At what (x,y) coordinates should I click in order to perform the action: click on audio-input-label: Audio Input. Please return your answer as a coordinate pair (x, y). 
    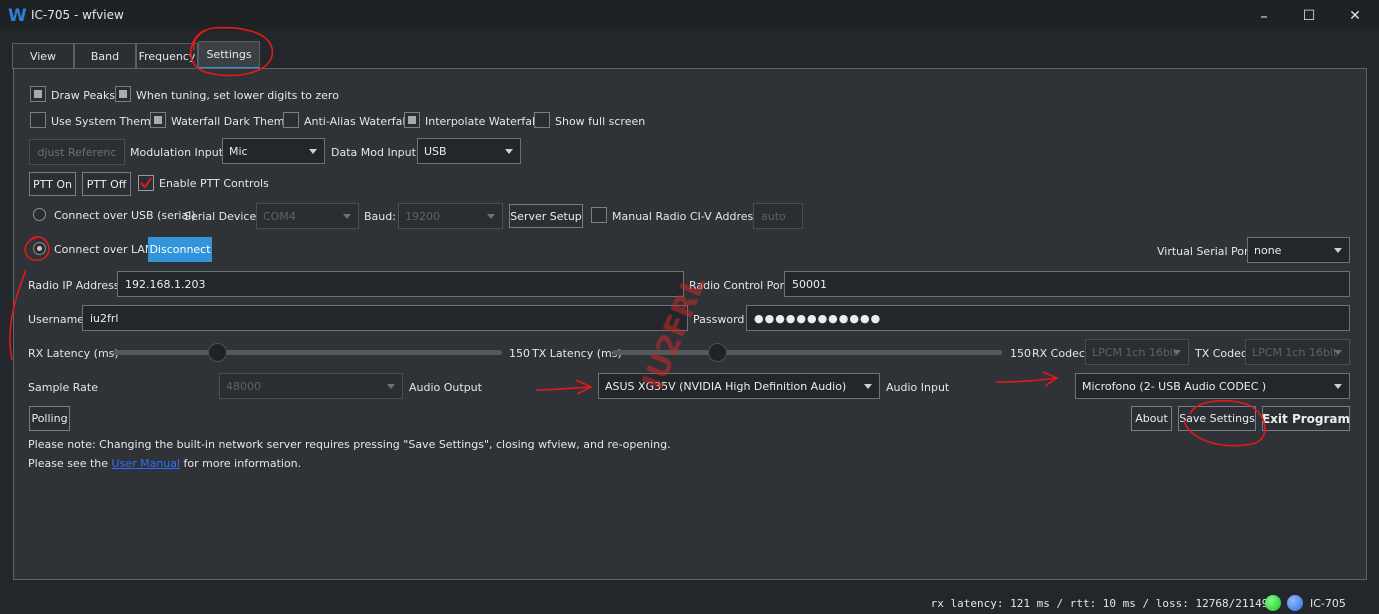
    Looking at the image, I should click on (918, 387).